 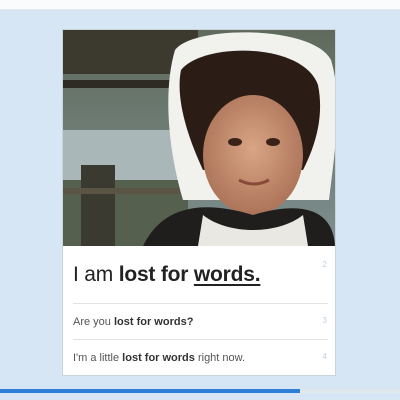 I want to click on example-number: 4, so click(x=324, y=356).